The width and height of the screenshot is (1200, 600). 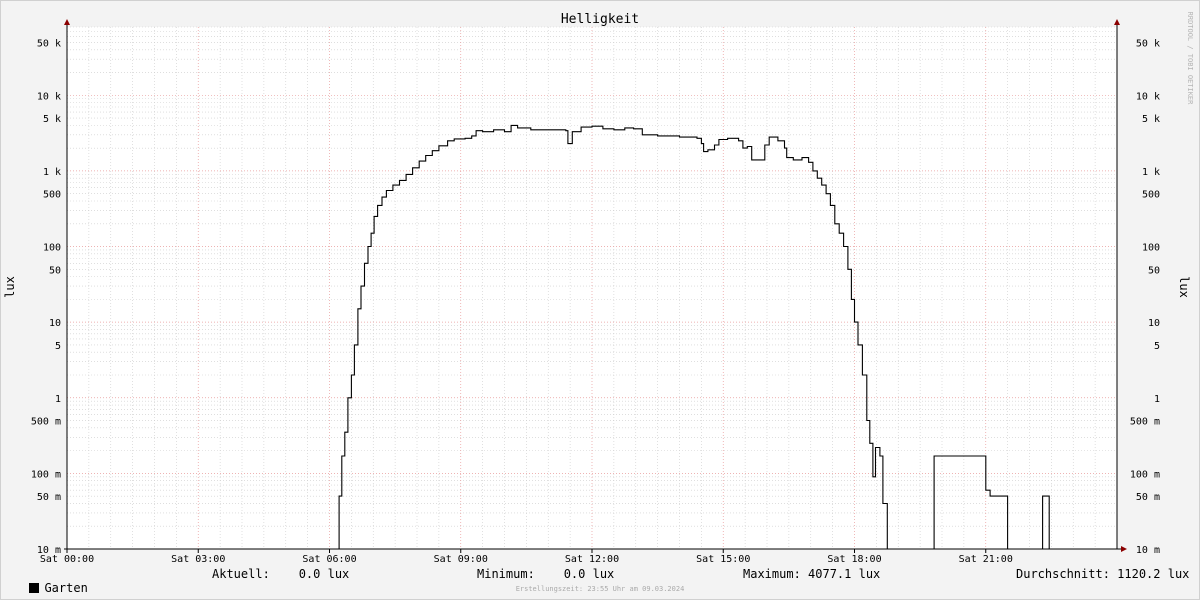 I want to click on y-tick-label-left: 10 k, so click(x=49, y=96).